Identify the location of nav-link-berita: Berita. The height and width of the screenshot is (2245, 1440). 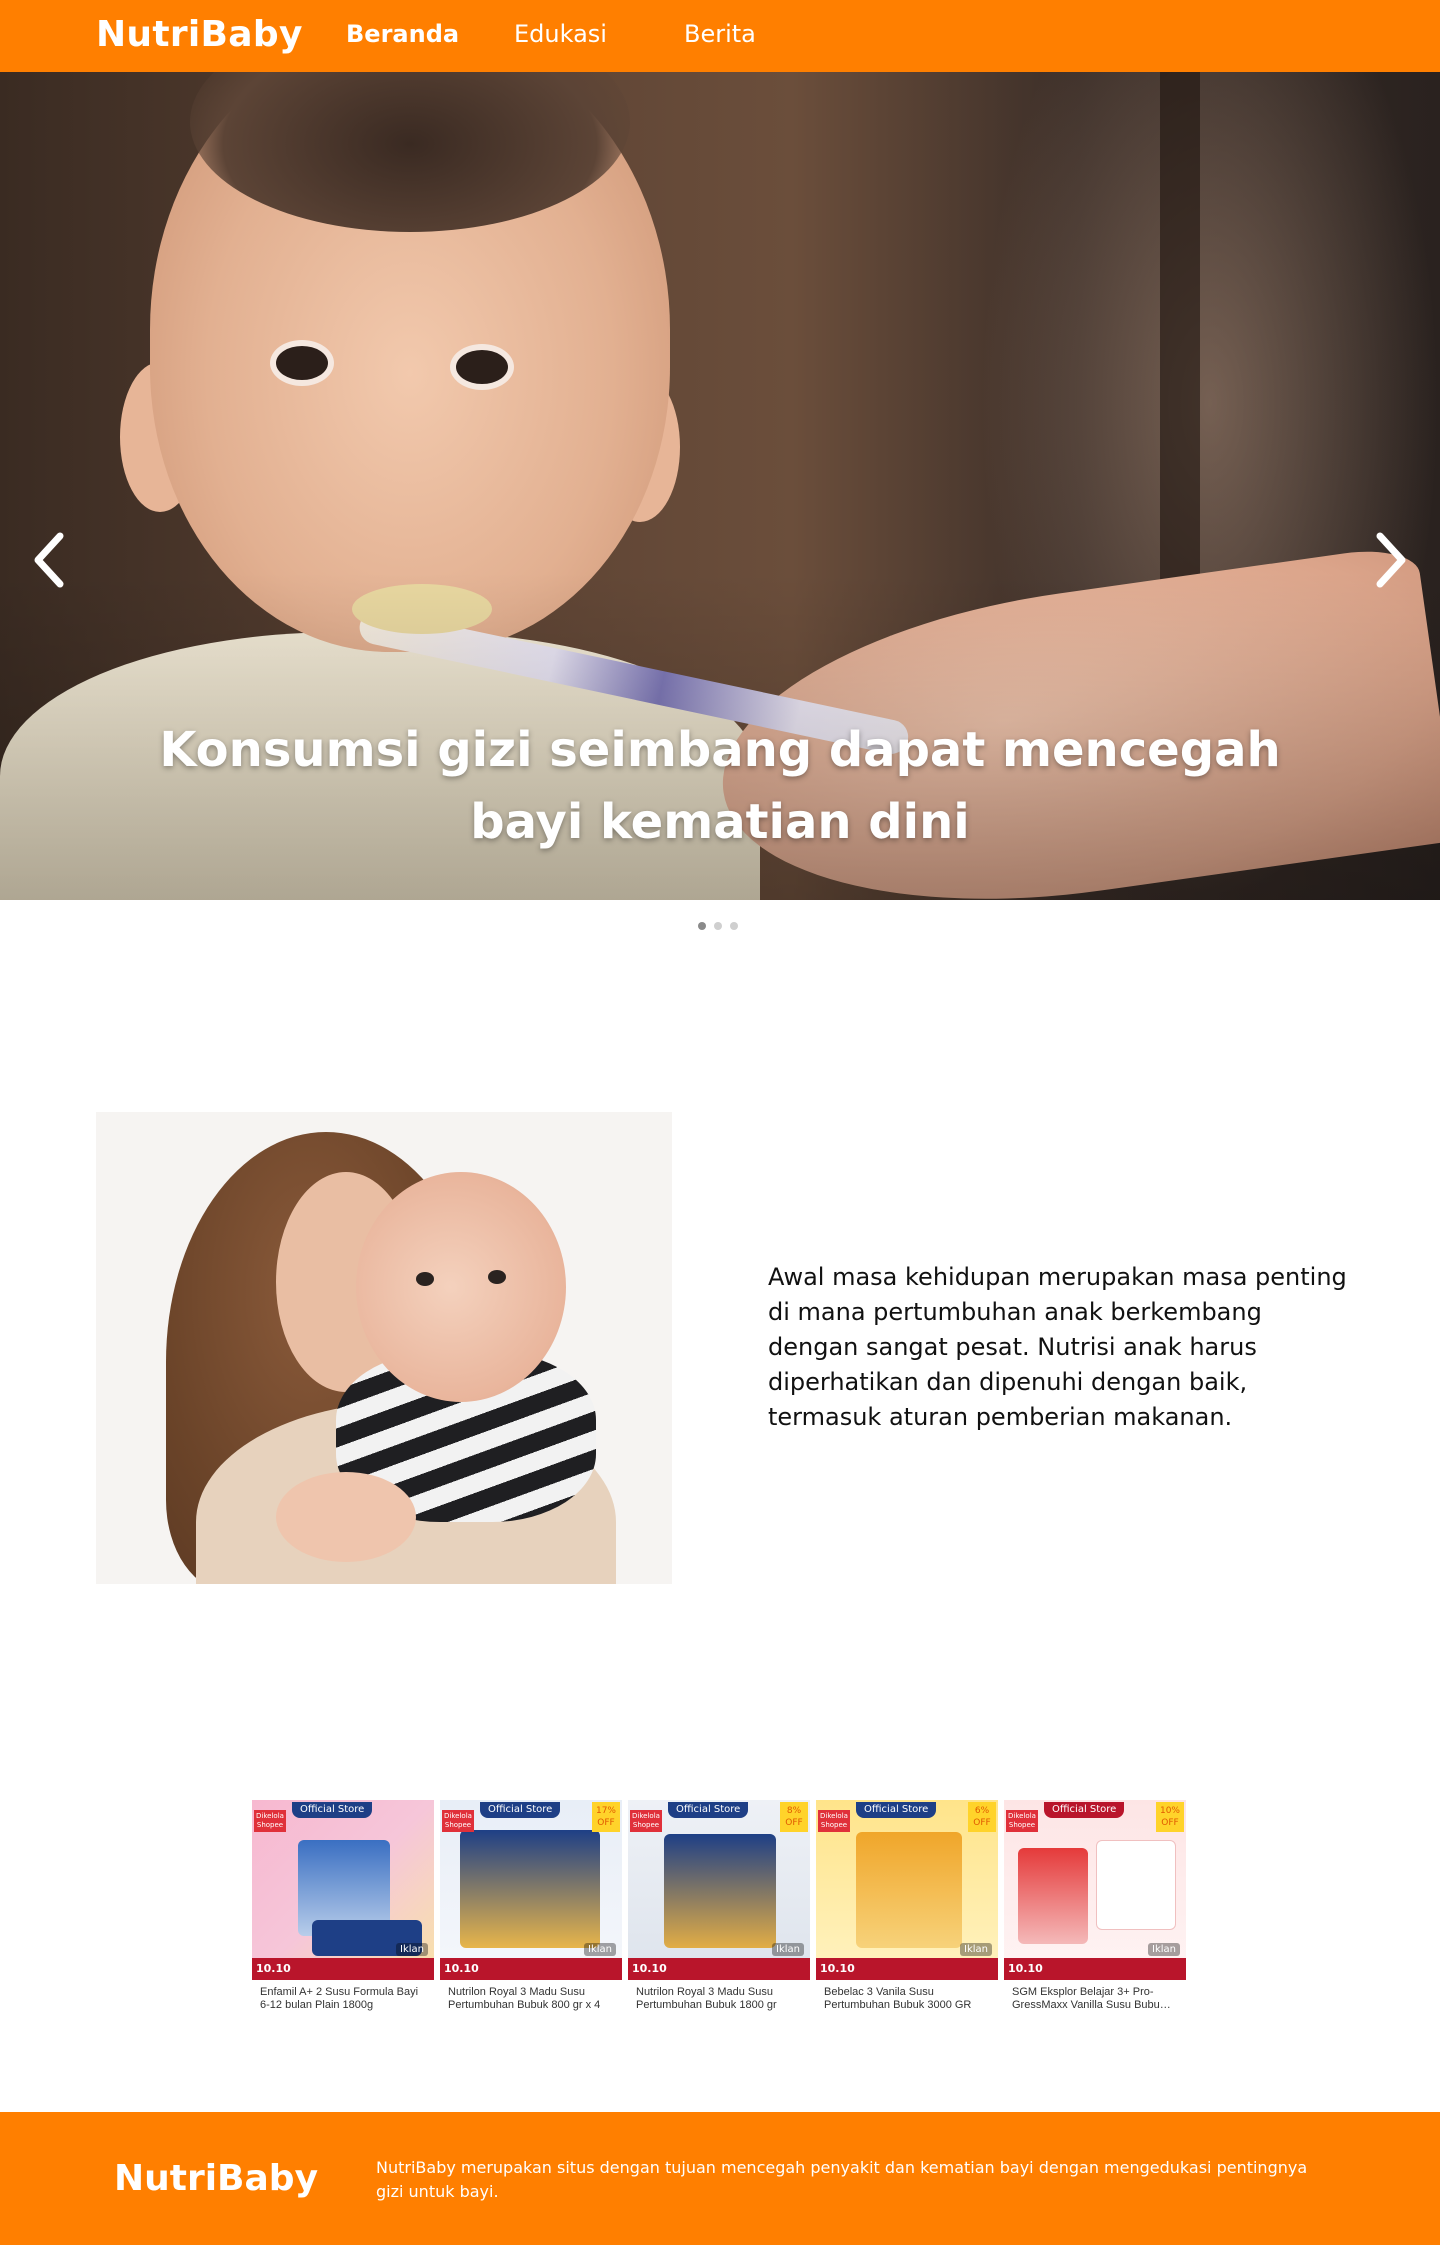
(720, 34).